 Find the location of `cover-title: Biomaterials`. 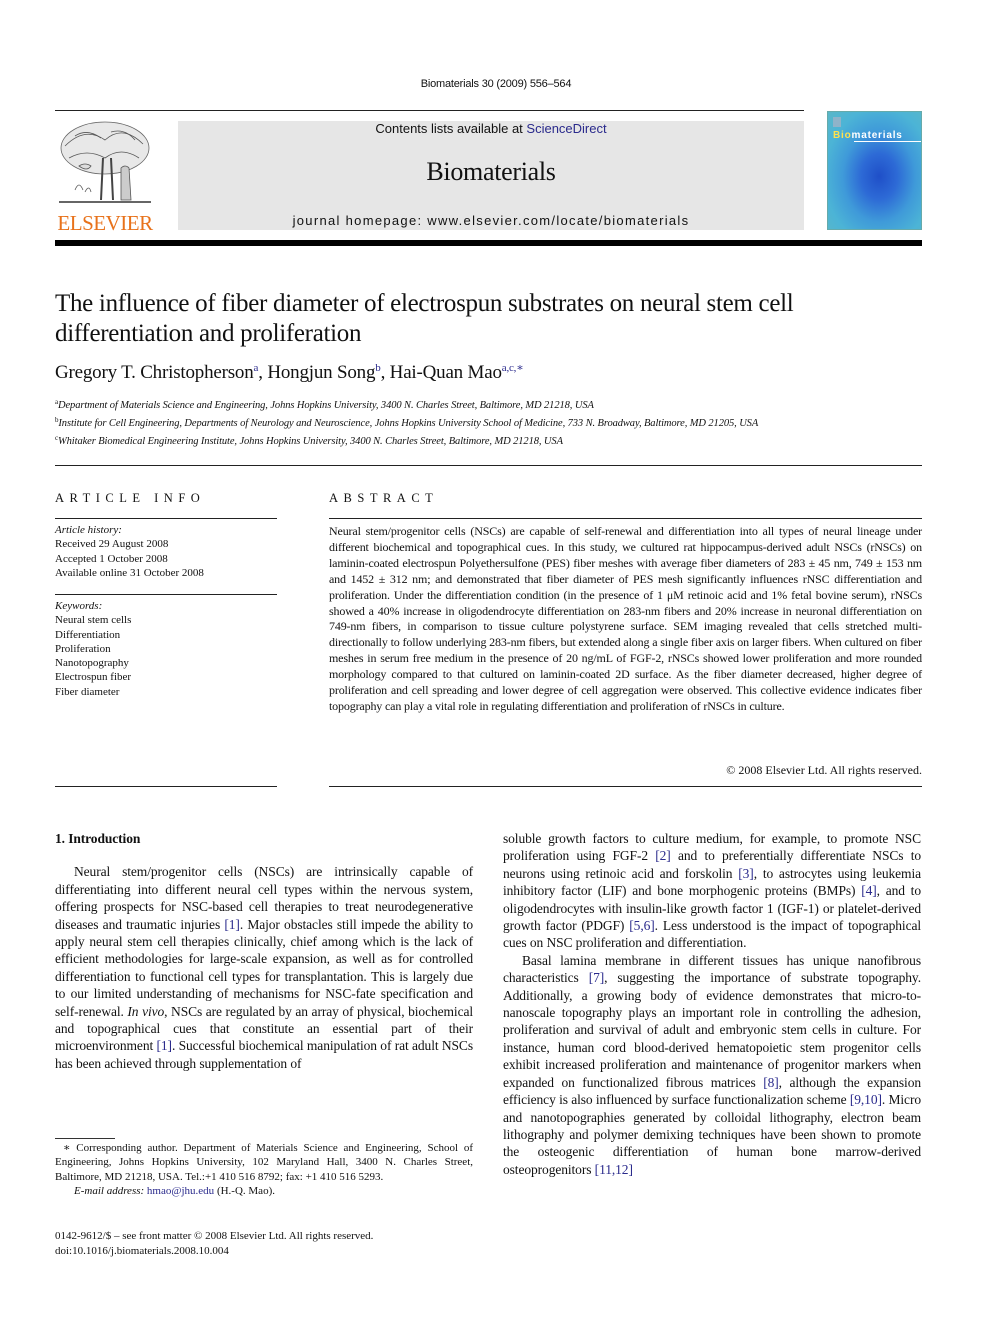

cover-title: Biomaterials is located at coordinates (868, 135).